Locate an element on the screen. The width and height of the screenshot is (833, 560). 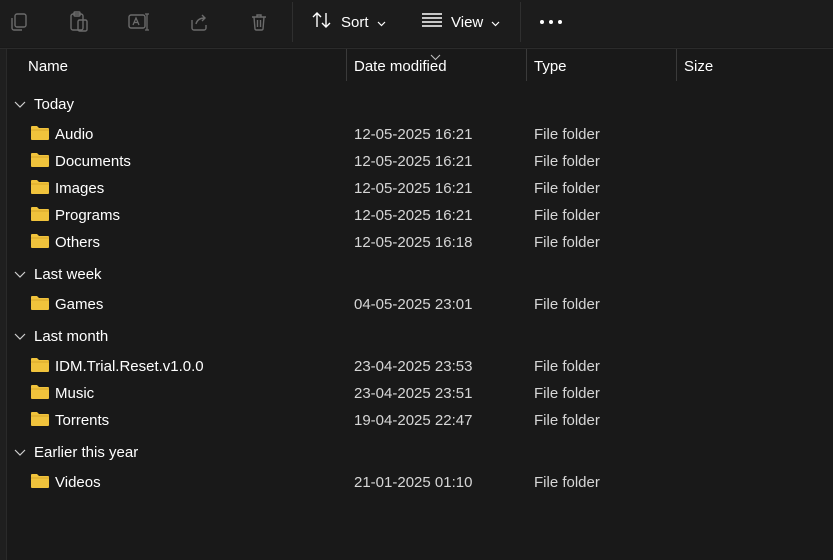
list-item: Images 12-05-2025 16:21 File folder is located at coordinates (416, 188).